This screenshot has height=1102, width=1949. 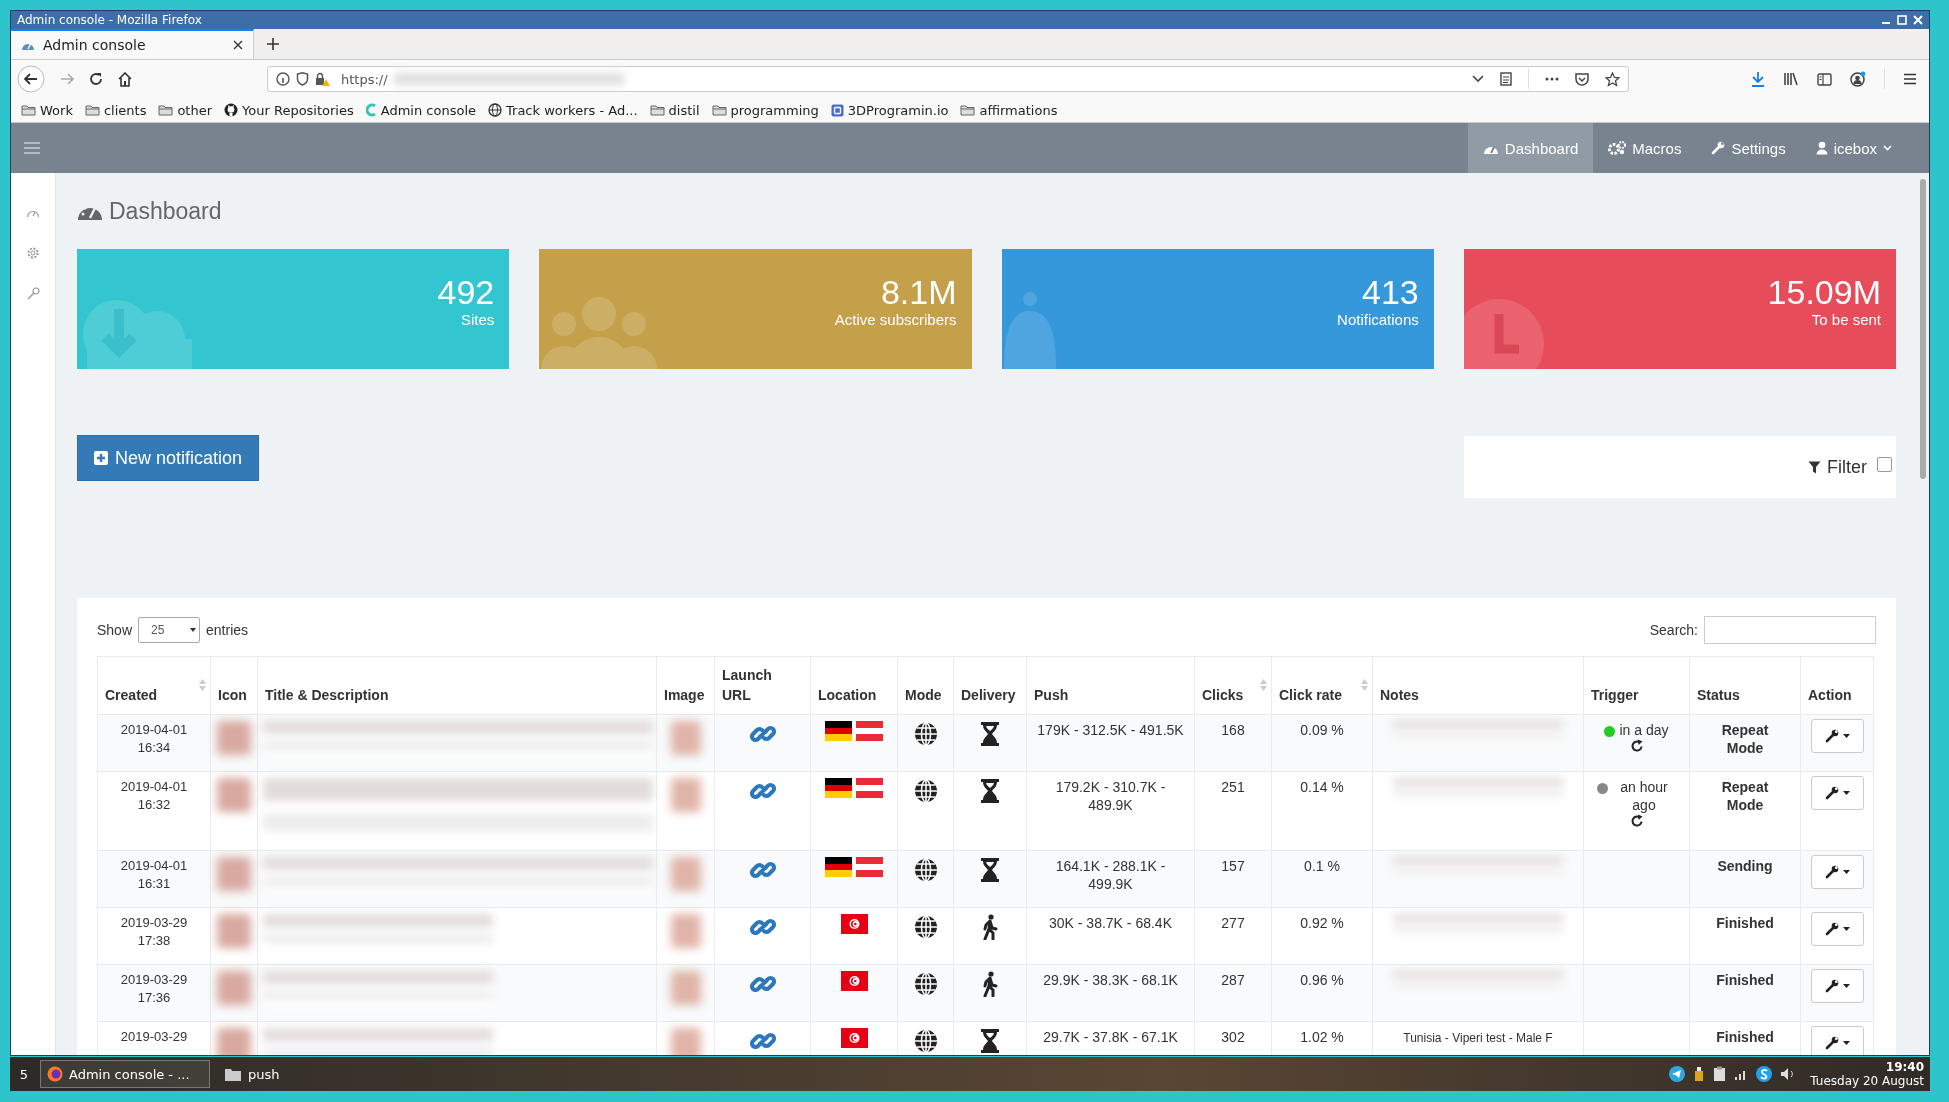 What do you see at coordinates (1821, 148) in the screenshot?
I see `user-icon` at bounding box center [1821, 148].